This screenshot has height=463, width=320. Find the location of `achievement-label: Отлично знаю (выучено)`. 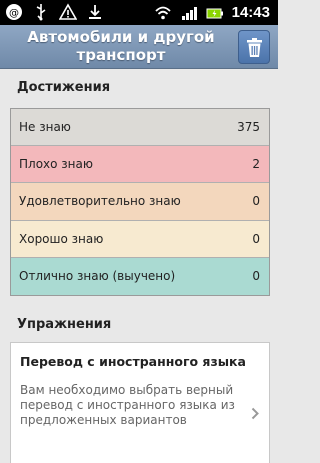

achievement-label: Отлично знаю (выучено) is located at coordinates (97, 275).